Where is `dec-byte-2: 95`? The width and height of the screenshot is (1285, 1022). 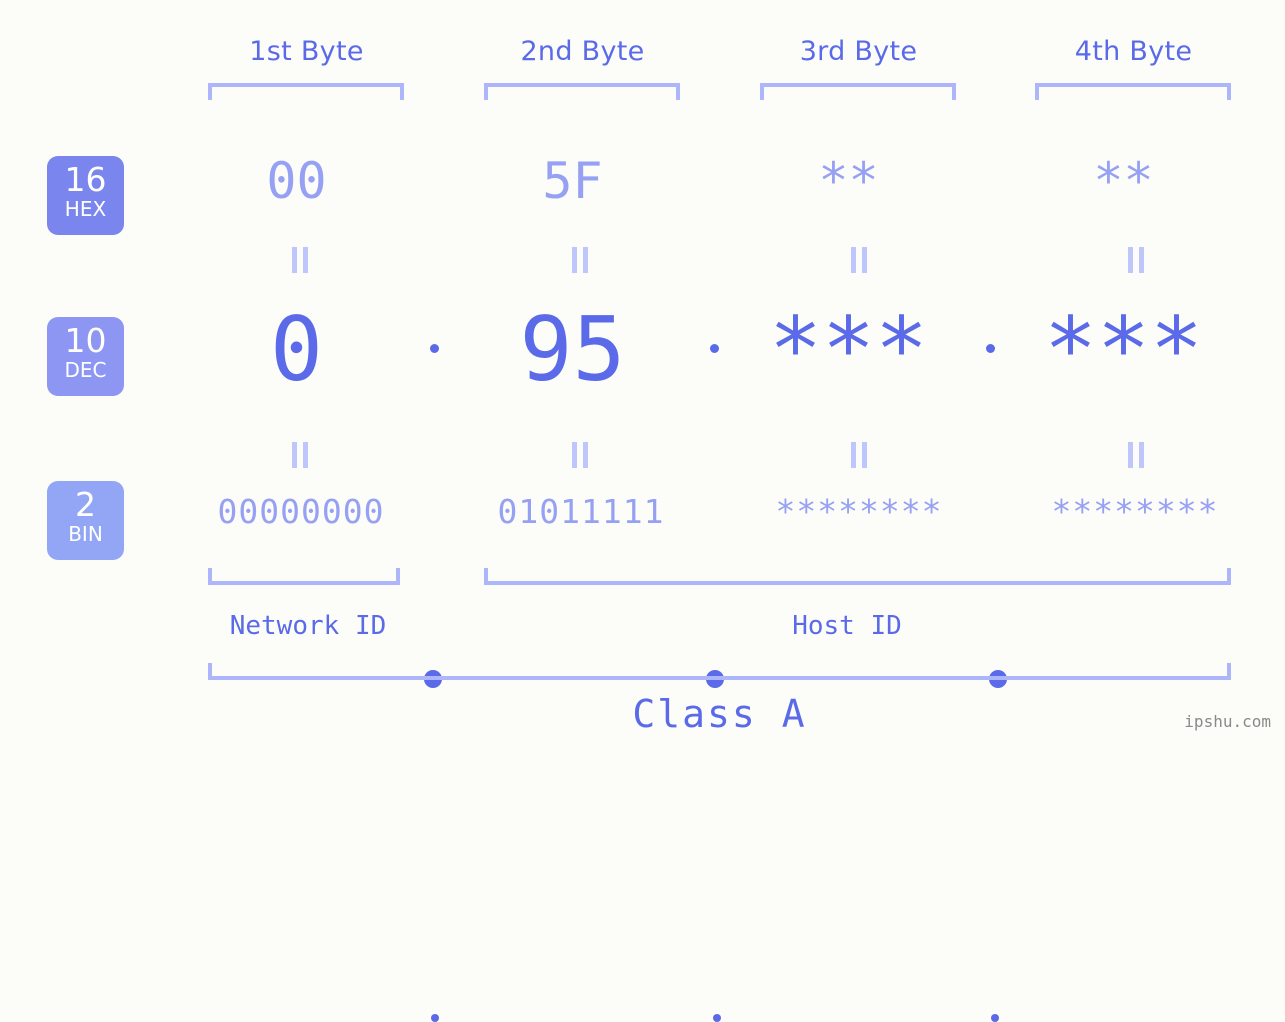 dec-byte-2: 95 is located at coordinates (572, 349).